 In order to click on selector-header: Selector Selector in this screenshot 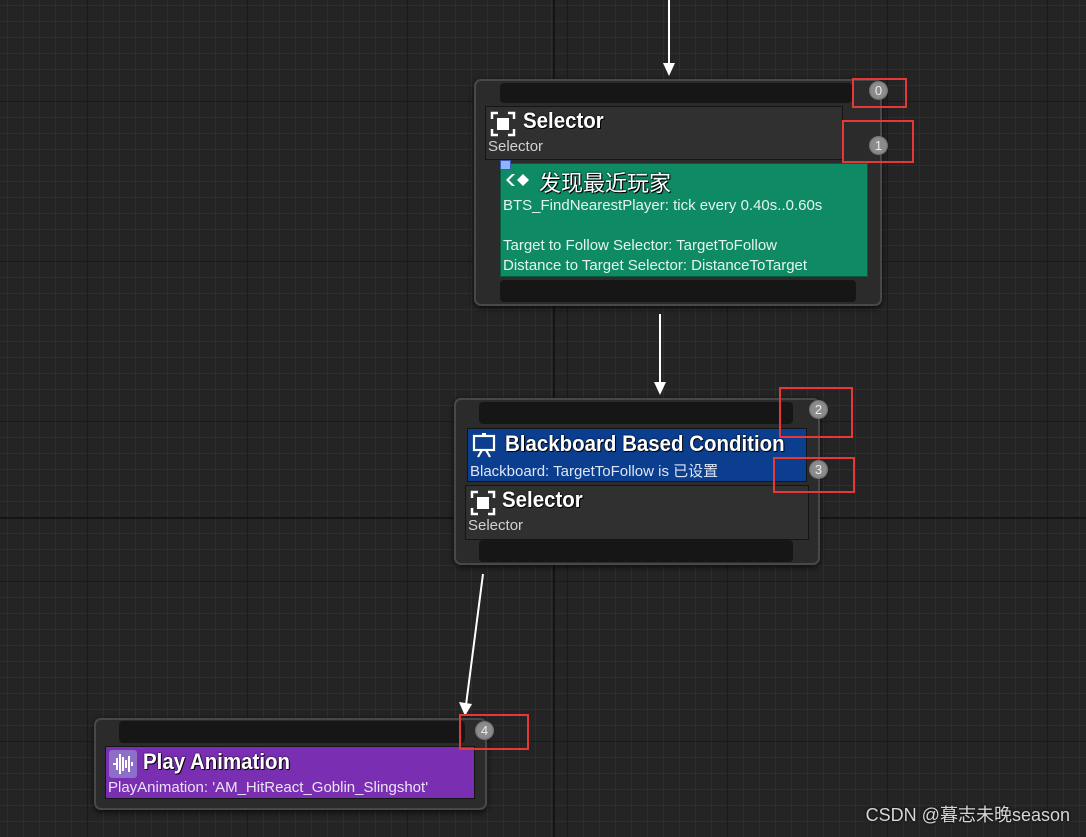, I will do `click(664, 133)`.